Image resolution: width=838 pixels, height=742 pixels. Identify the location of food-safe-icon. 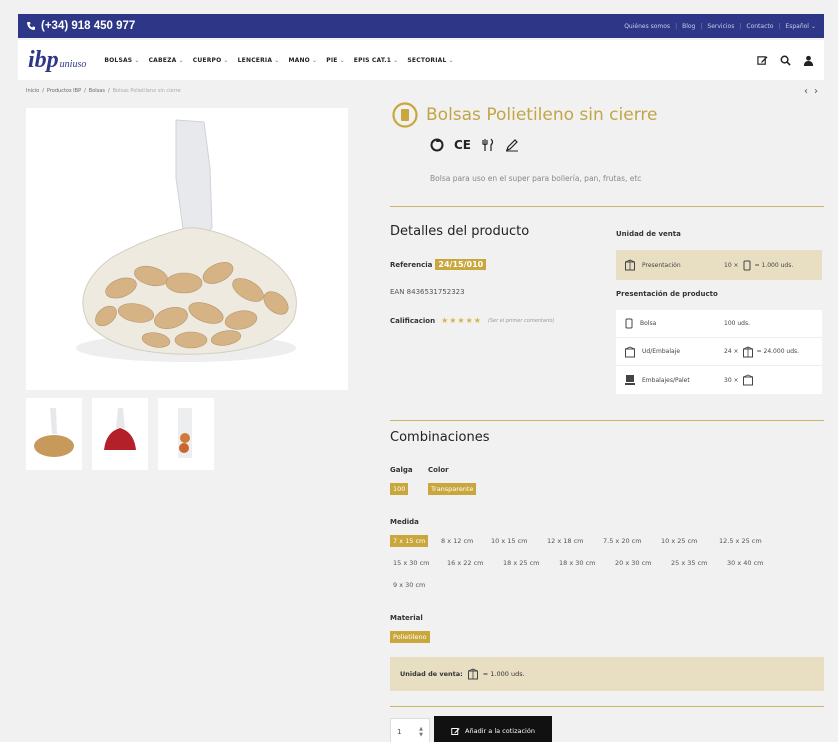
(488, 144).